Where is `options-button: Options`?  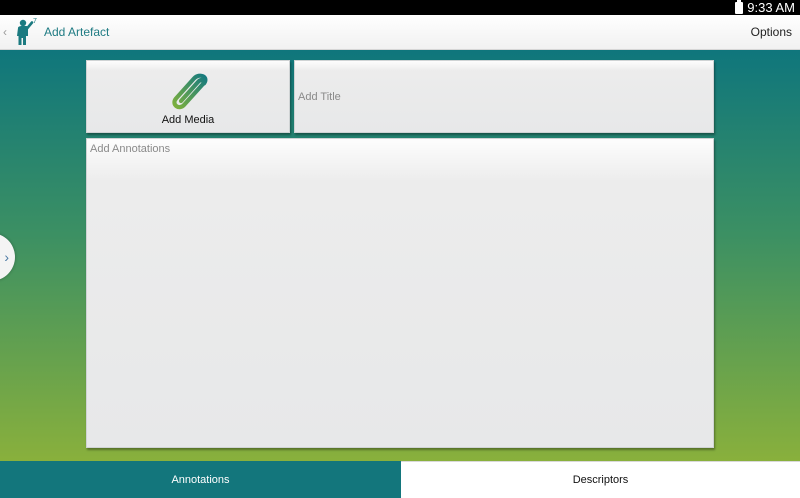
options-button: Options is located at coordinates (771, 32).